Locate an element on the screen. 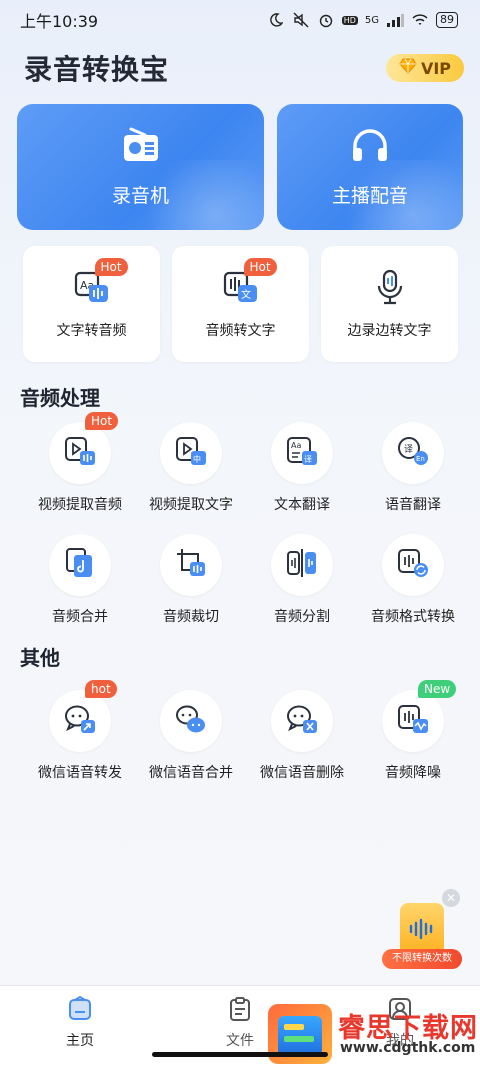 The image size is (480, 1067). nav-files-label: 文件 is located at coordinates (240, 1041).